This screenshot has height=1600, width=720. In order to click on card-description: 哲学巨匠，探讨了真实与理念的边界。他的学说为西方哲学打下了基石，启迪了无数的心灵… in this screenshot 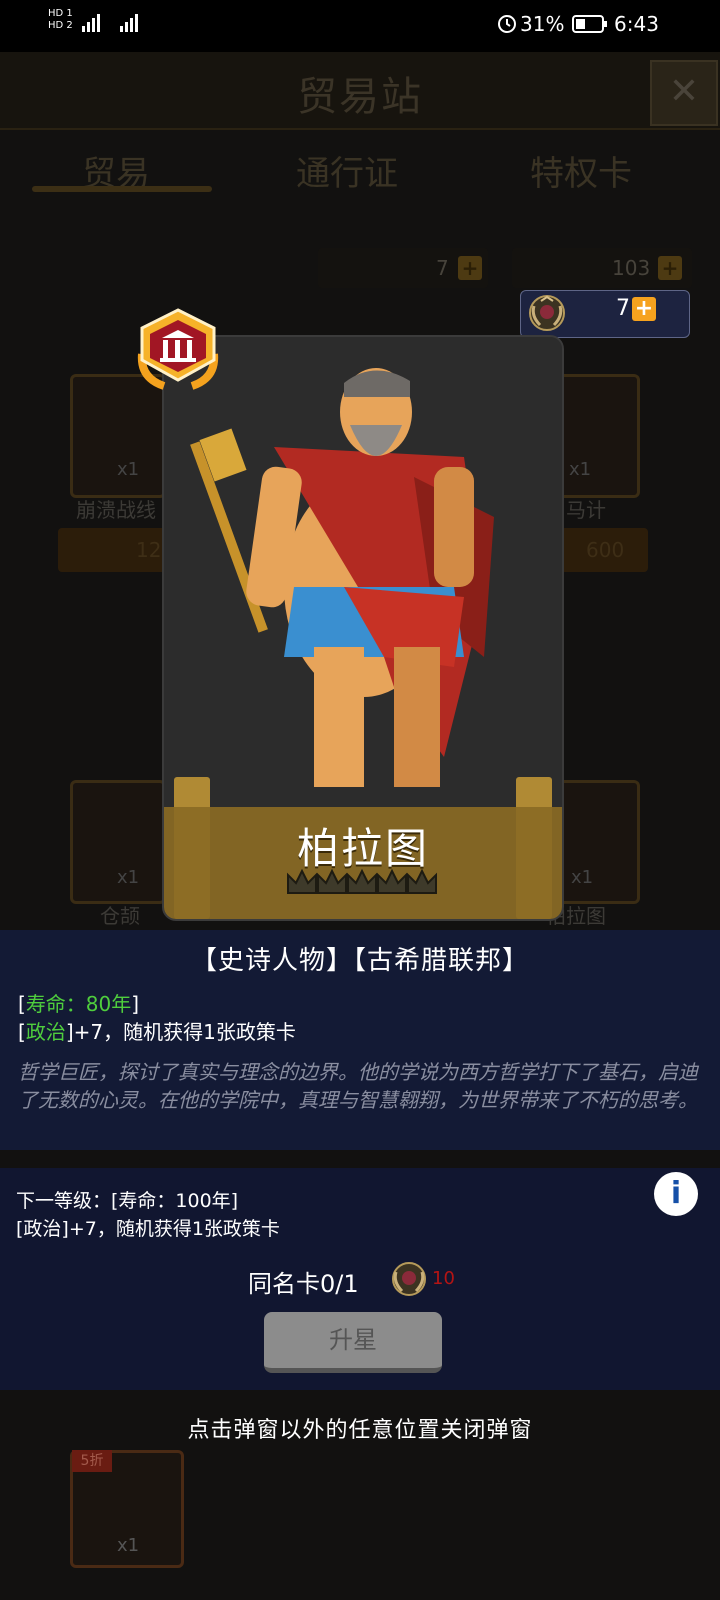, I will do `click(358, 1086)`.